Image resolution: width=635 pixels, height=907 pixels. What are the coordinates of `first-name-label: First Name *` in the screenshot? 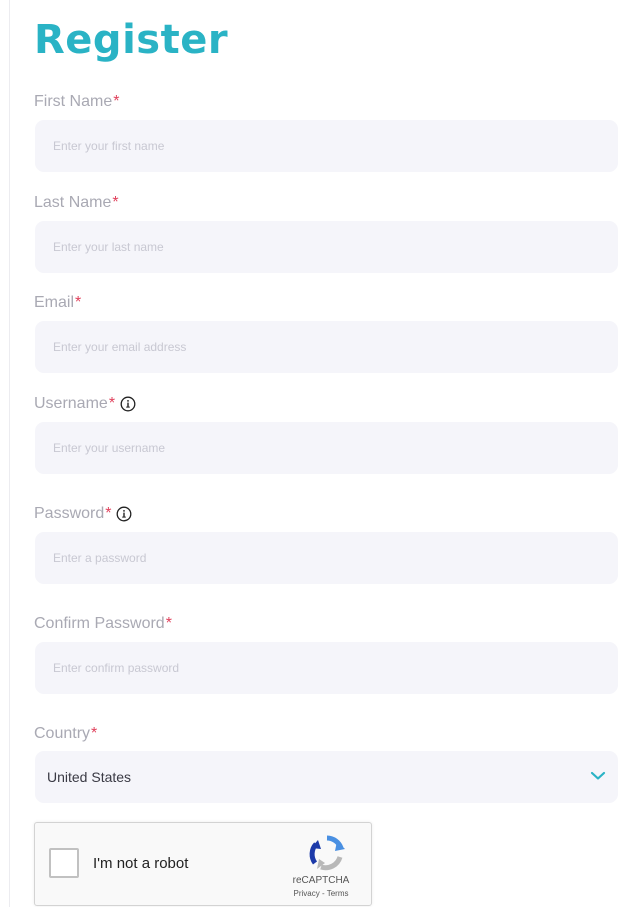 It's located at (76, 102).